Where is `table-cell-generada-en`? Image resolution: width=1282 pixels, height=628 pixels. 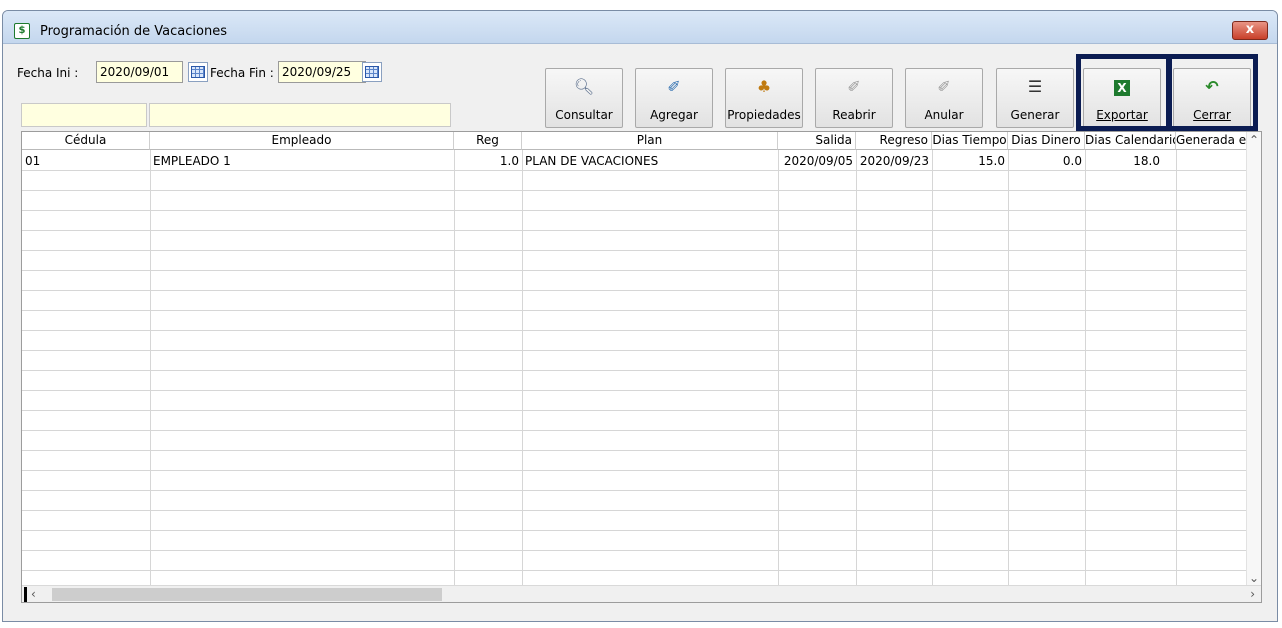
table-cell-generada-en is located at coordinates (1212, 161).